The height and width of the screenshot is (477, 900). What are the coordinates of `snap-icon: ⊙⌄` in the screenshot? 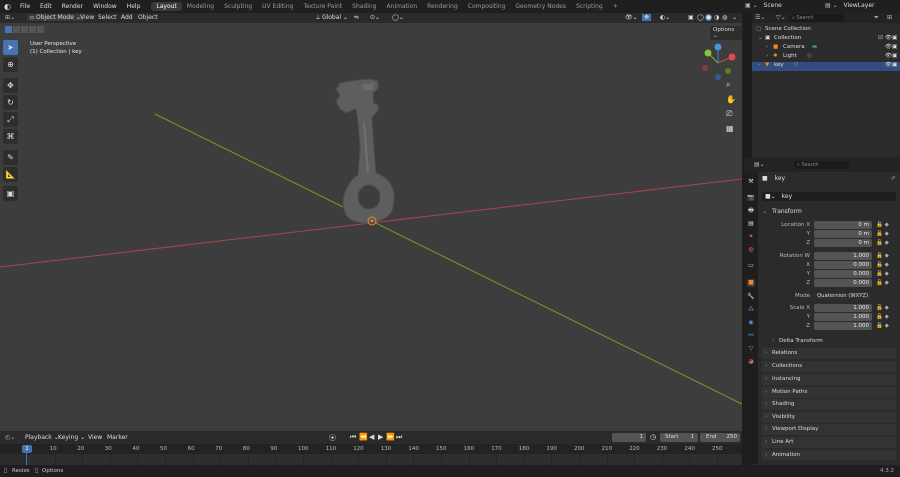 It's located at (375, 17).